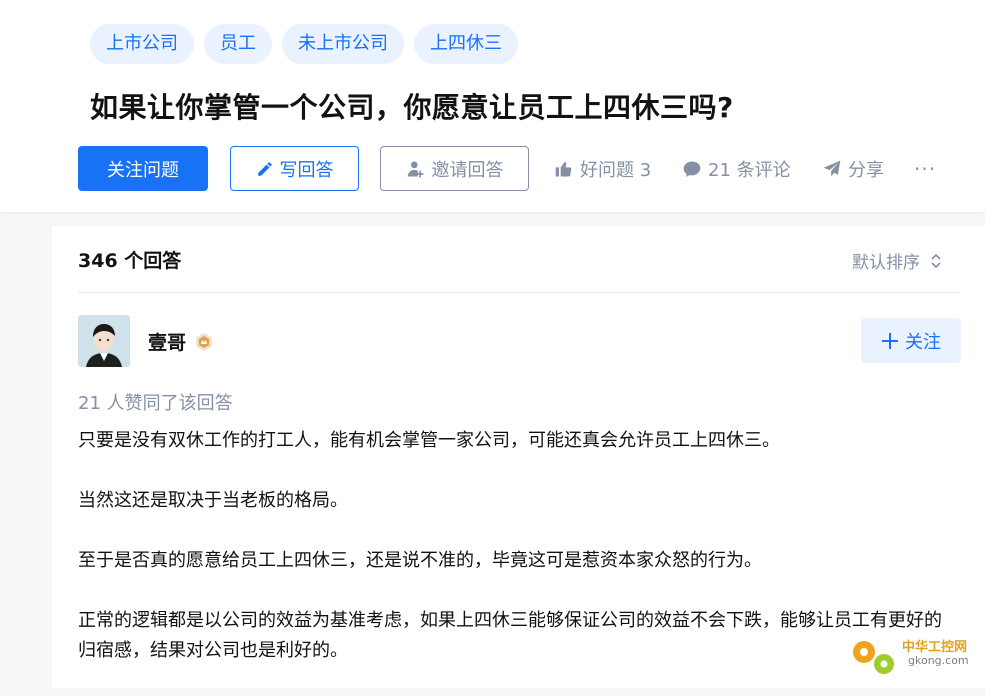 This screenshot has width=985, height=696. What do you see at coordinates (832, 168) in the screenshot?
I see `share-icon` at bounding box center [832, 168].